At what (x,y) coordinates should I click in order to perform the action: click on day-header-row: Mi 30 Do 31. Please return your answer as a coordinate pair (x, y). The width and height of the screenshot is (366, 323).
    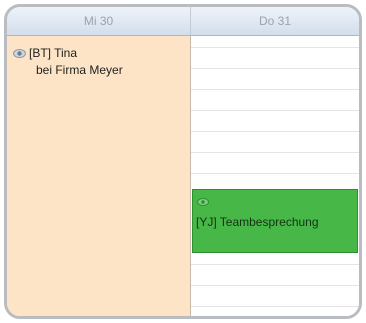
    Looking at the image, I should click on (183, 21).